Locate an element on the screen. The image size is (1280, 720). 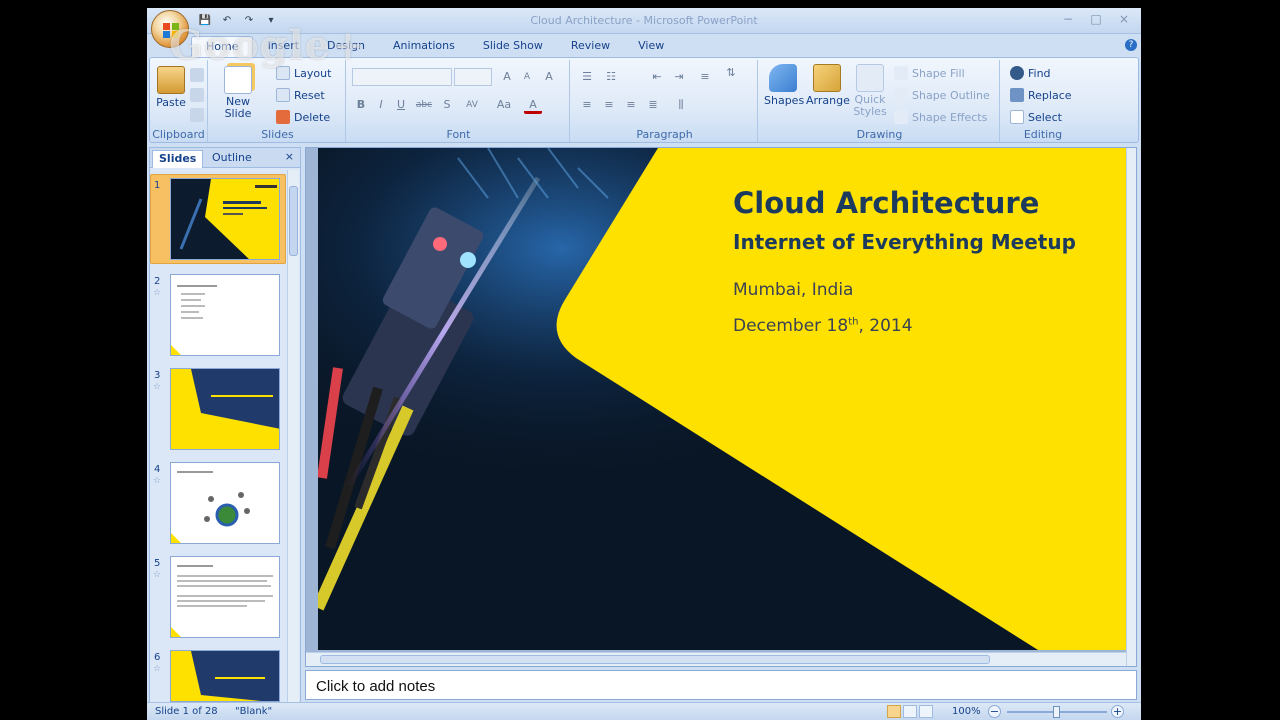
shapes-button: Shapes is located at coordinates (784, 85).